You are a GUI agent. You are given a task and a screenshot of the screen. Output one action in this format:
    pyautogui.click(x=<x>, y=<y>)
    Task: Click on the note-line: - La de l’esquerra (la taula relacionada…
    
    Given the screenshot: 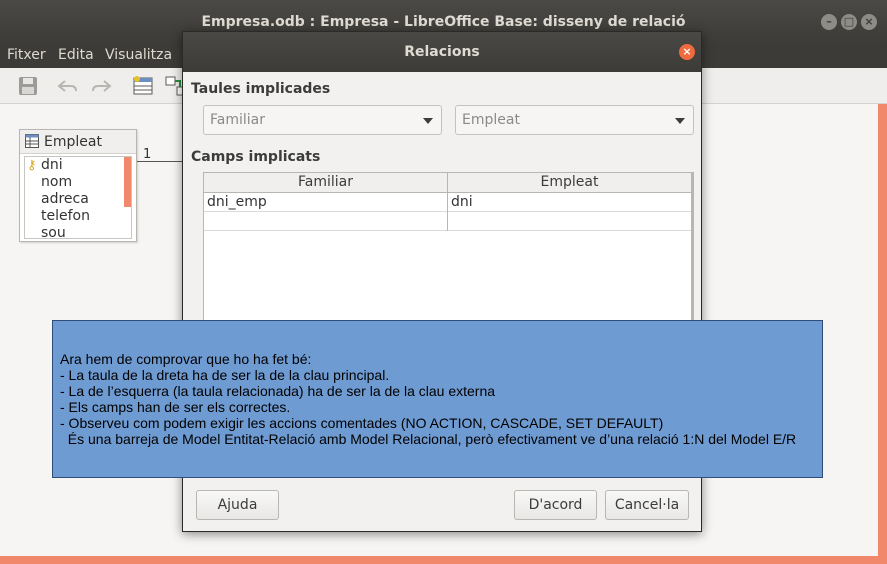 What is the action you would take?
    pyautogui.click(x=278, y=391)
    